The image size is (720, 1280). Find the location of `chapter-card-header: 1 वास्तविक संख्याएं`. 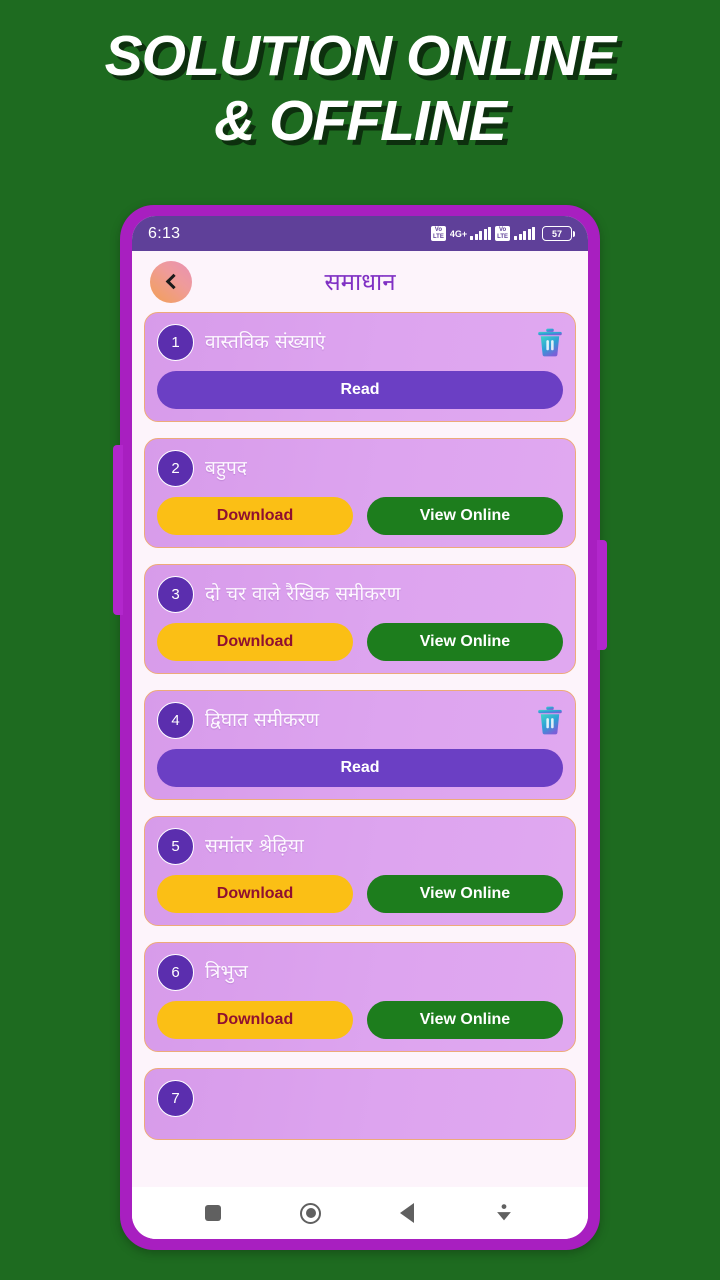

chapter-card-header: 1 वास्तविक संख्याएं is located at coordinates (360, 342).